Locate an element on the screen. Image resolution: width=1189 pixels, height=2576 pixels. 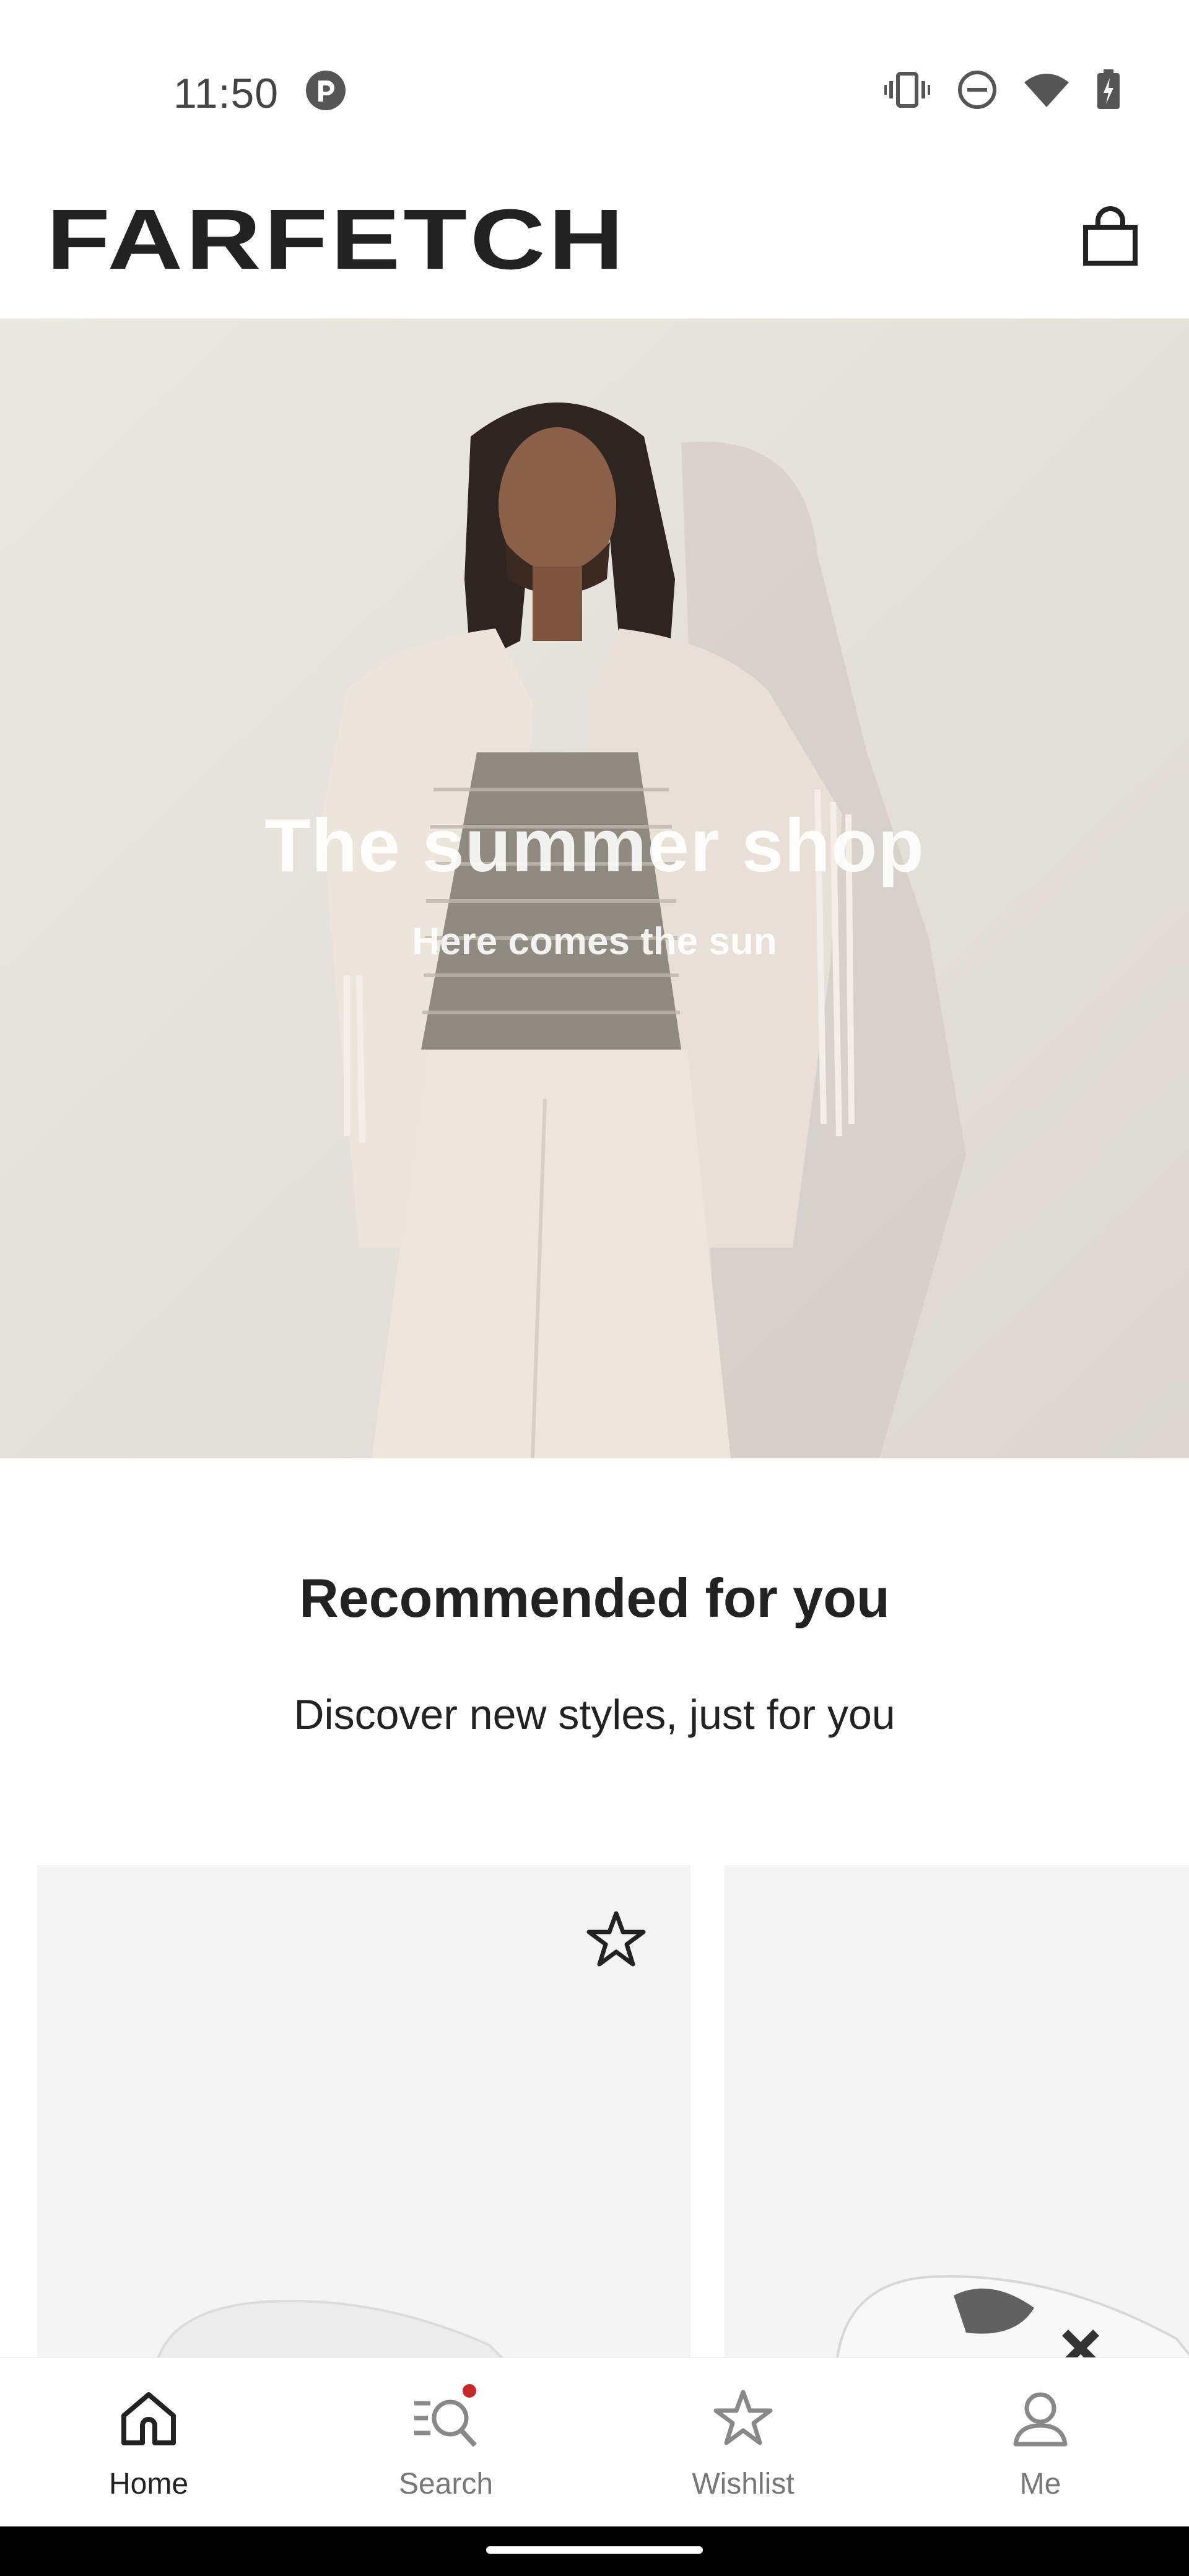
status-time: 11:50 is located at coordinates (226, 93).